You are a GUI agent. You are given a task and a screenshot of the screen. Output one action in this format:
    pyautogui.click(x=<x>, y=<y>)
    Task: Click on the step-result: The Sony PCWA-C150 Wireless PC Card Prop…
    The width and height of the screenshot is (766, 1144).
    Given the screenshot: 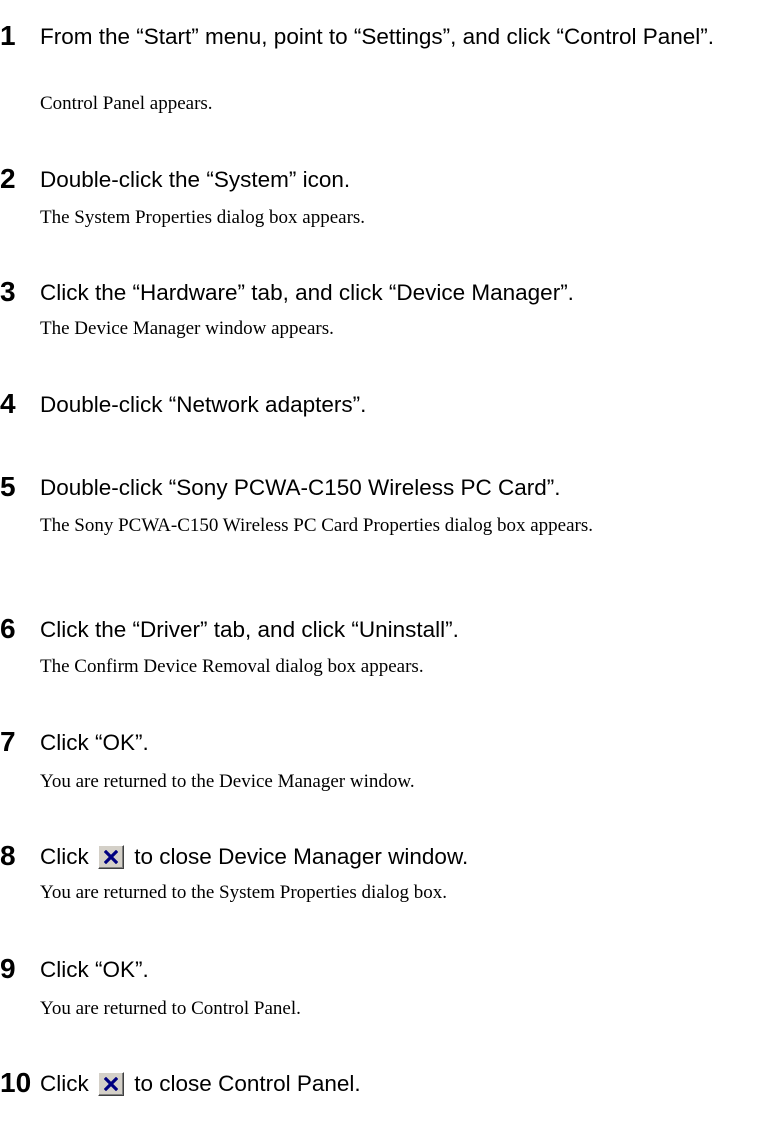 What is the action you would take?
    pyautogui.click(x=316, y=525)
    